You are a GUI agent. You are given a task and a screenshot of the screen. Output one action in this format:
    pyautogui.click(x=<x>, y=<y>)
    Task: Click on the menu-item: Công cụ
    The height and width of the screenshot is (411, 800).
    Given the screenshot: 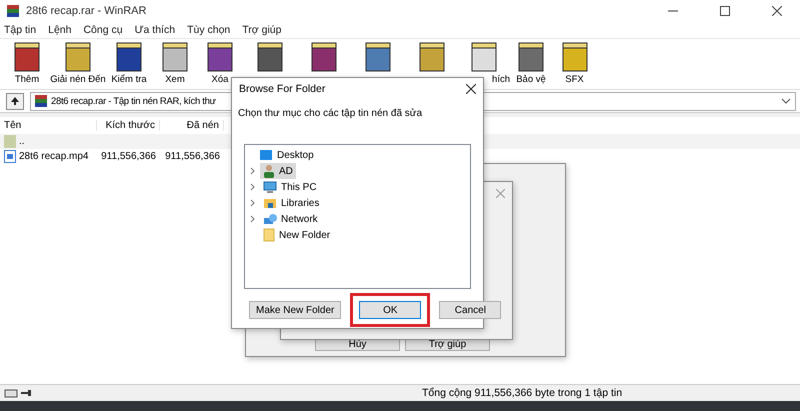 What is the action you would take?
    pyautogui.click(x=103, y=30)
    